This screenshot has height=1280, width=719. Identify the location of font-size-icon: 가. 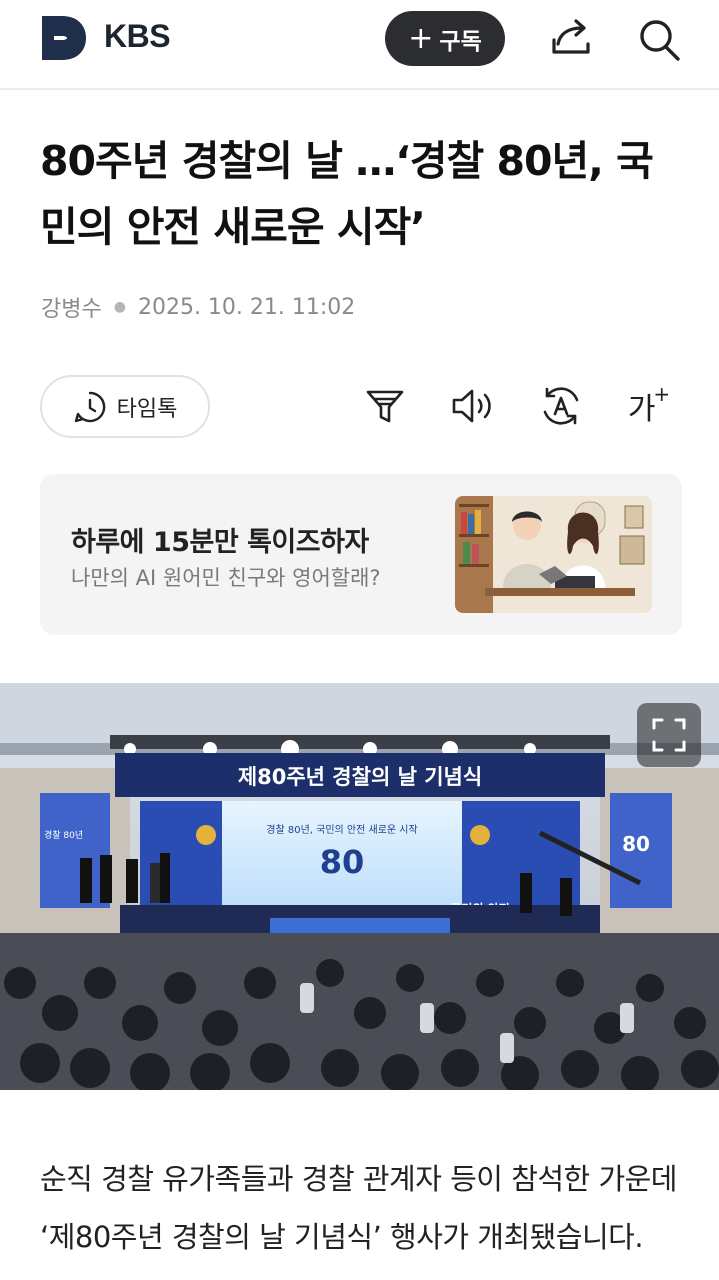
(641, 409).